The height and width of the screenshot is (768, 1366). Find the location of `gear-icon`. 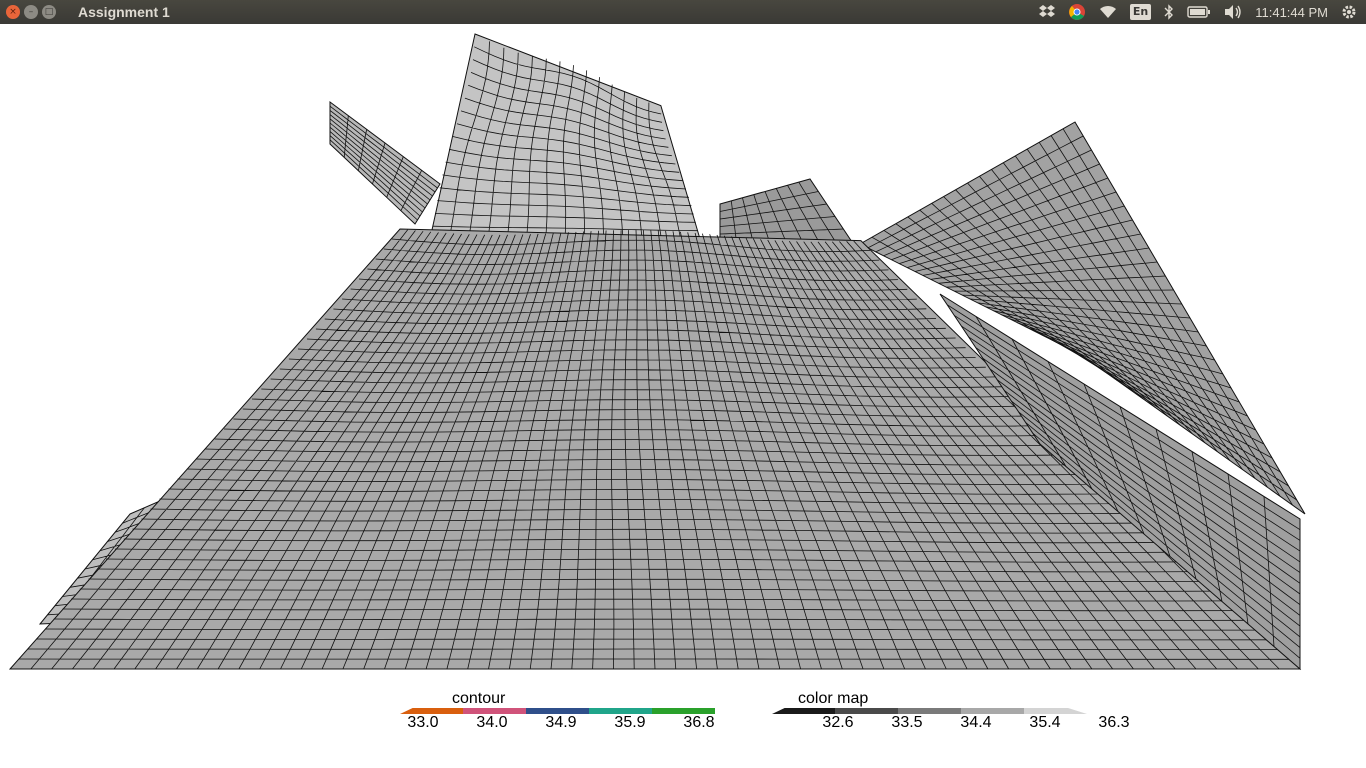

gear-icon is located at coordinates (1349, 12).